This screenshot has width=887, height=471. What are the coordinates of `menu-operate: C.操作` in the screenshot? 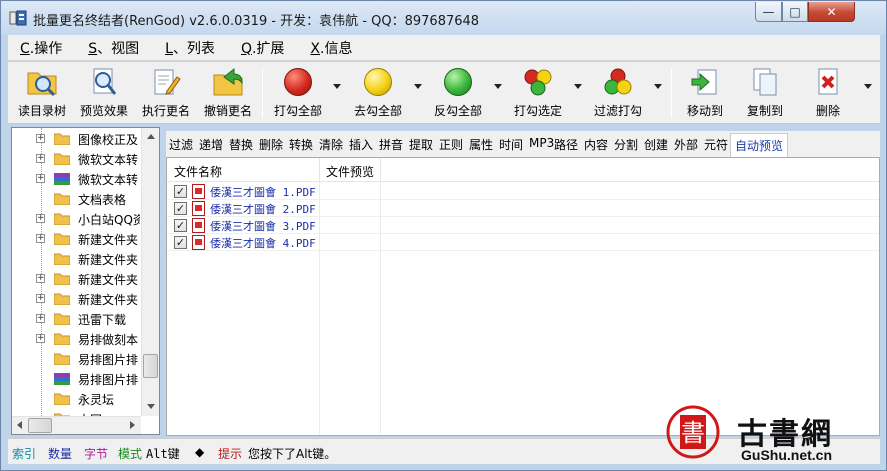 It's located at (42, 48).